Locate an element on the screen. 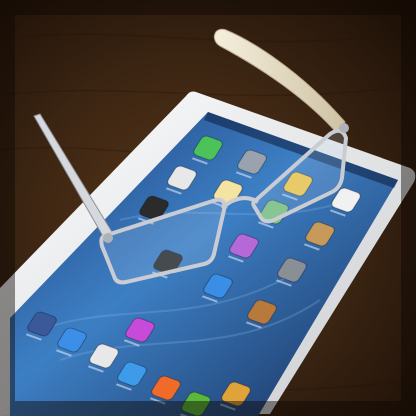  left-hinge is located at coordinates (108, 238).